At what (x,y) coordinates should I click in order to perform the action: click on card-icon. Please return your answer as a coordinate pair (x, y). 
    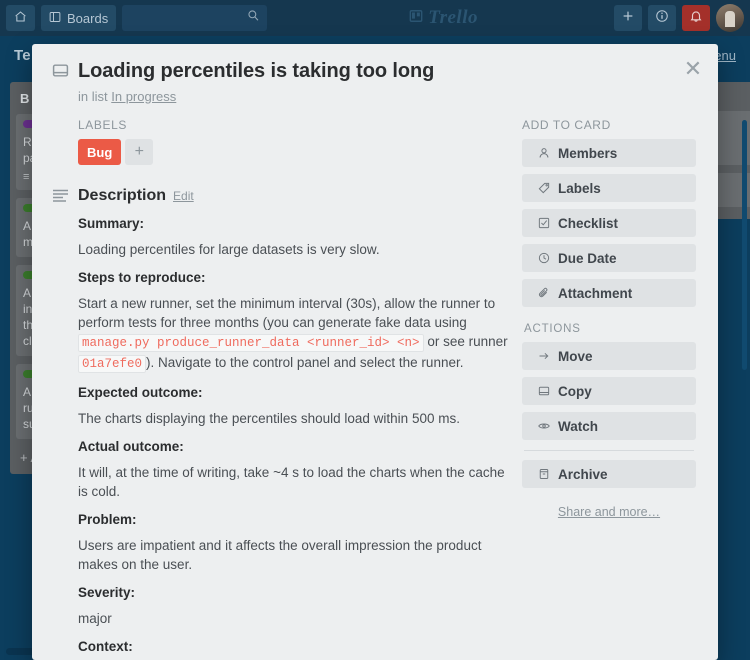
    Looking at the image, I should click on (60, 73).